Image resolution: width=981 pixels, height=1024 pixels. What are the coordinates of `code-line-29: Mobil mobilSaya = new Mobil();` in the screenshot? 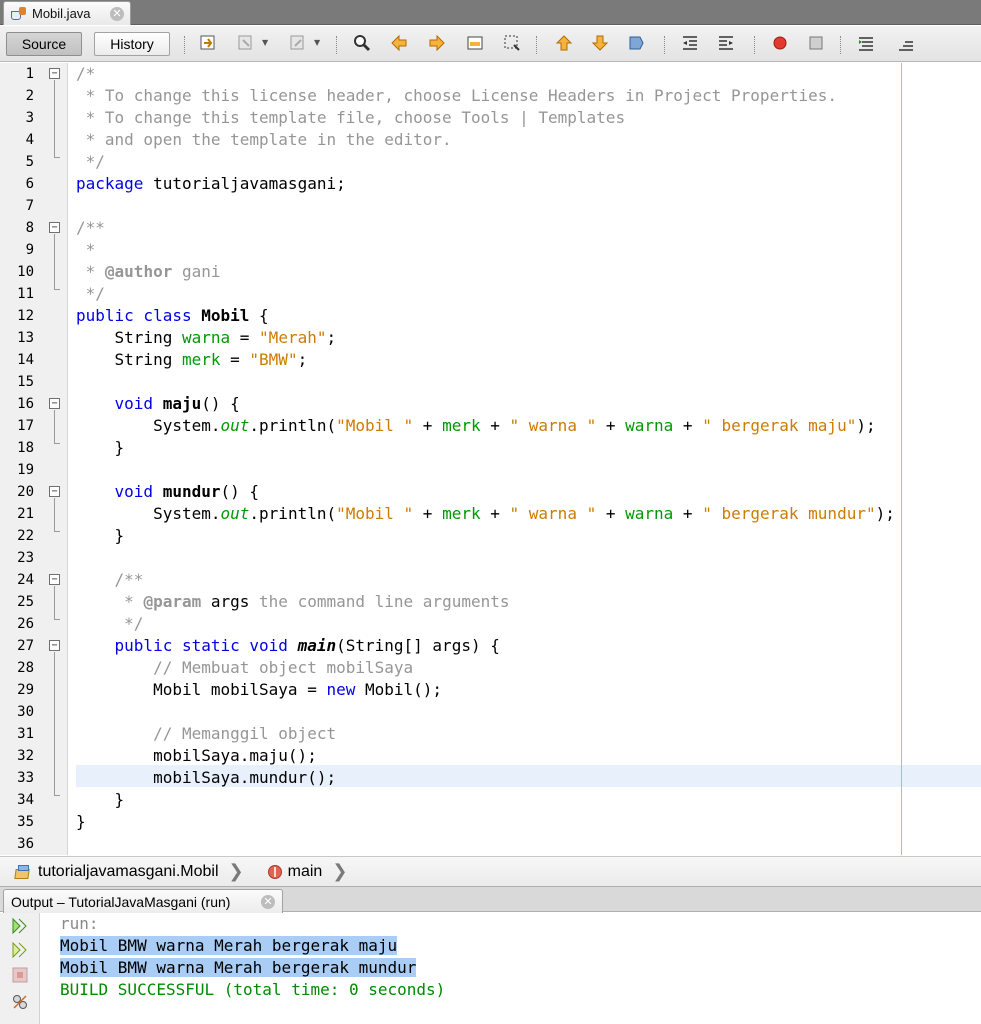 It's located at (259, 689).